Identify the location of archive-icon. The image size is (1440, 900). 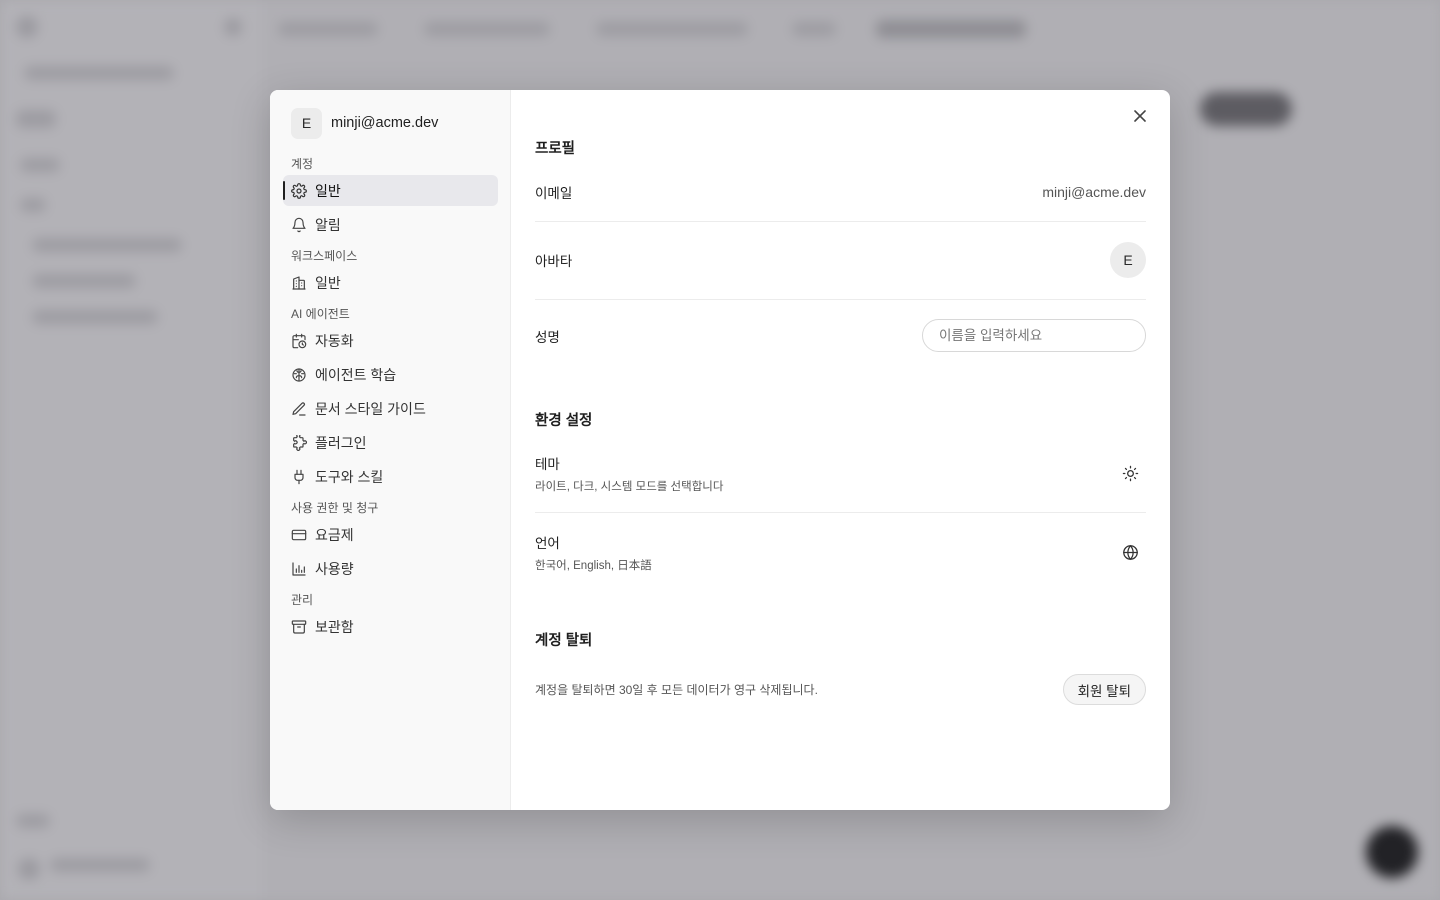
(299, 626).